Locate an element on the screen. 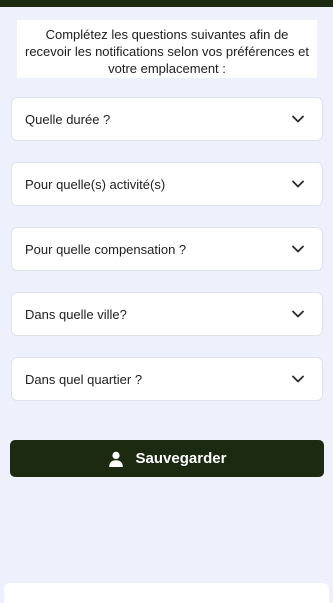 This screenshot has width=333, height=603. compensation-select-label: Pour quelle compensation ? is located at coordinates (106, 249).